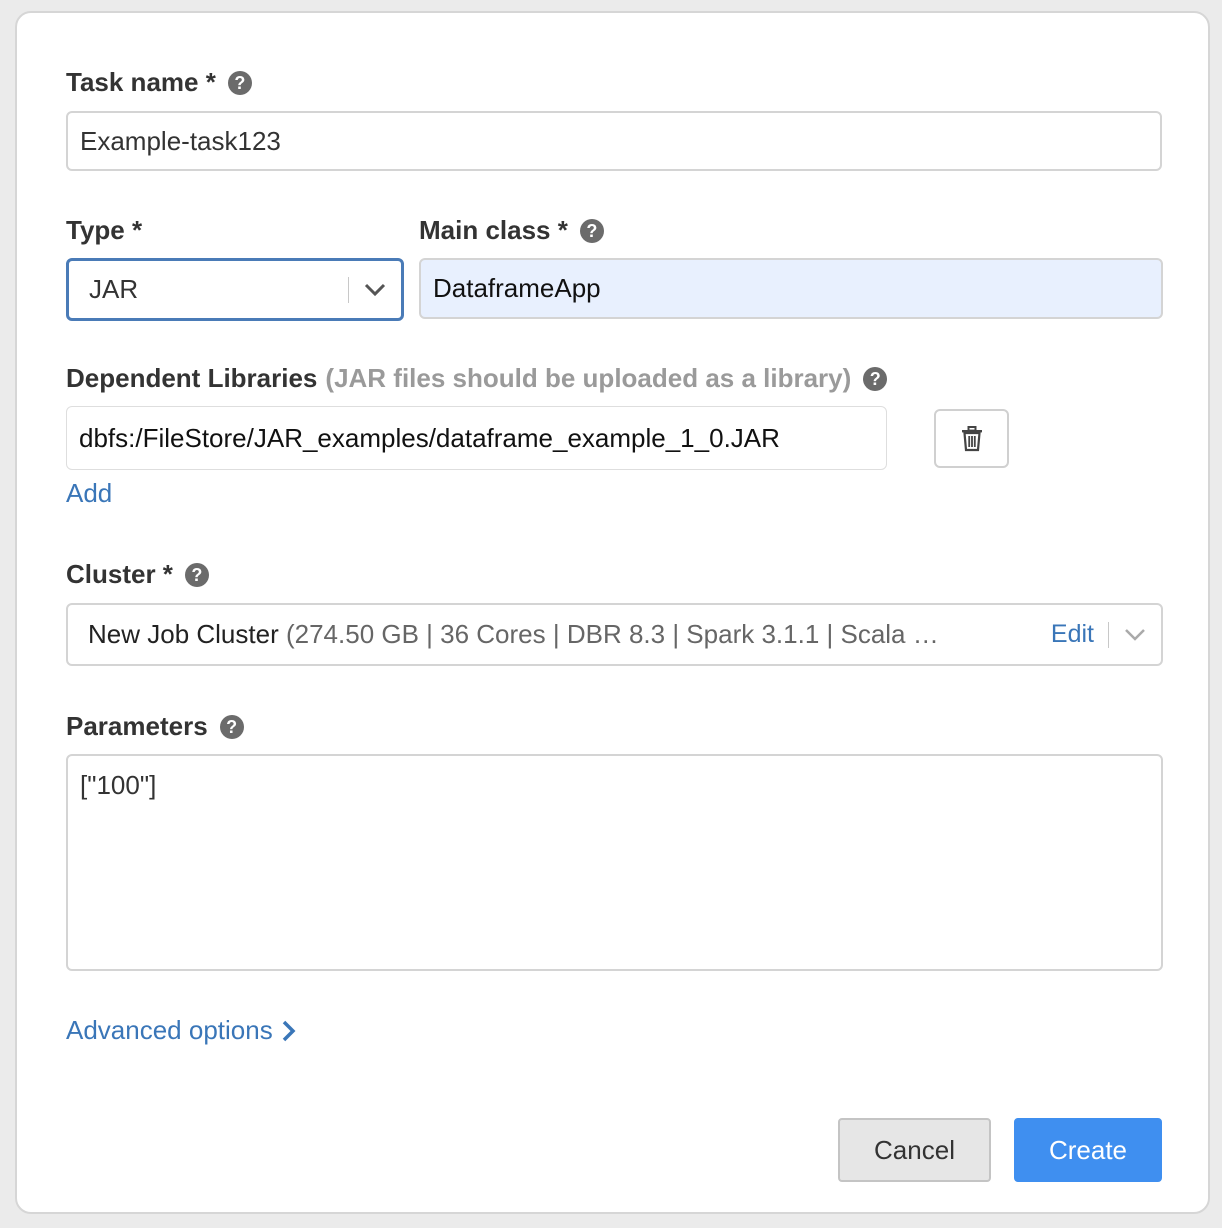  I want to click on type-select-value: JAR, so click(114, 289).